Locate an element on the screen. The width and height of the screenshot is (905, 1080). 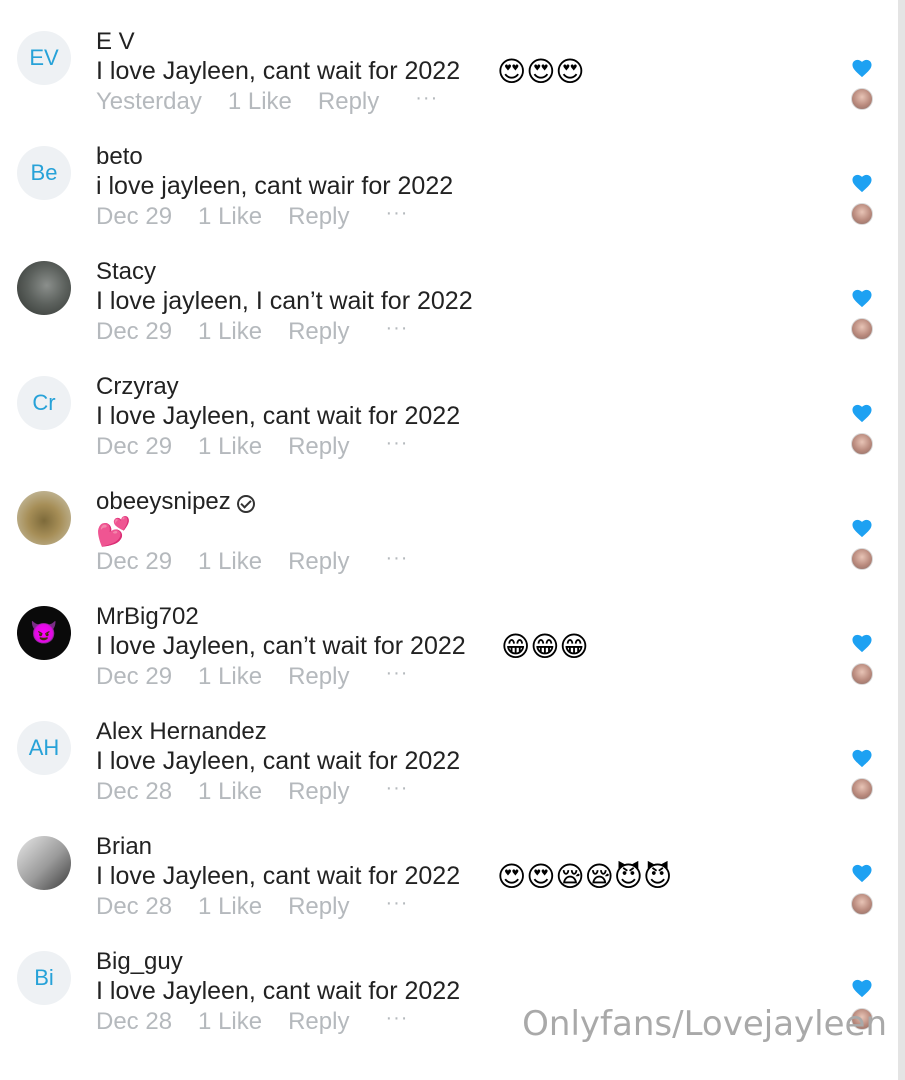
avatar: Cr is located at coordinates (44, 403).